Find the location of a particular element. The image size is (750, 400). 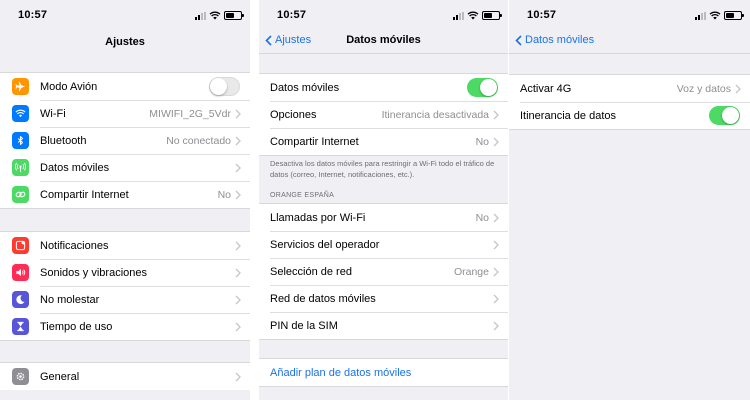

back-button: Datos móviles is located at coordinates (554, 40).